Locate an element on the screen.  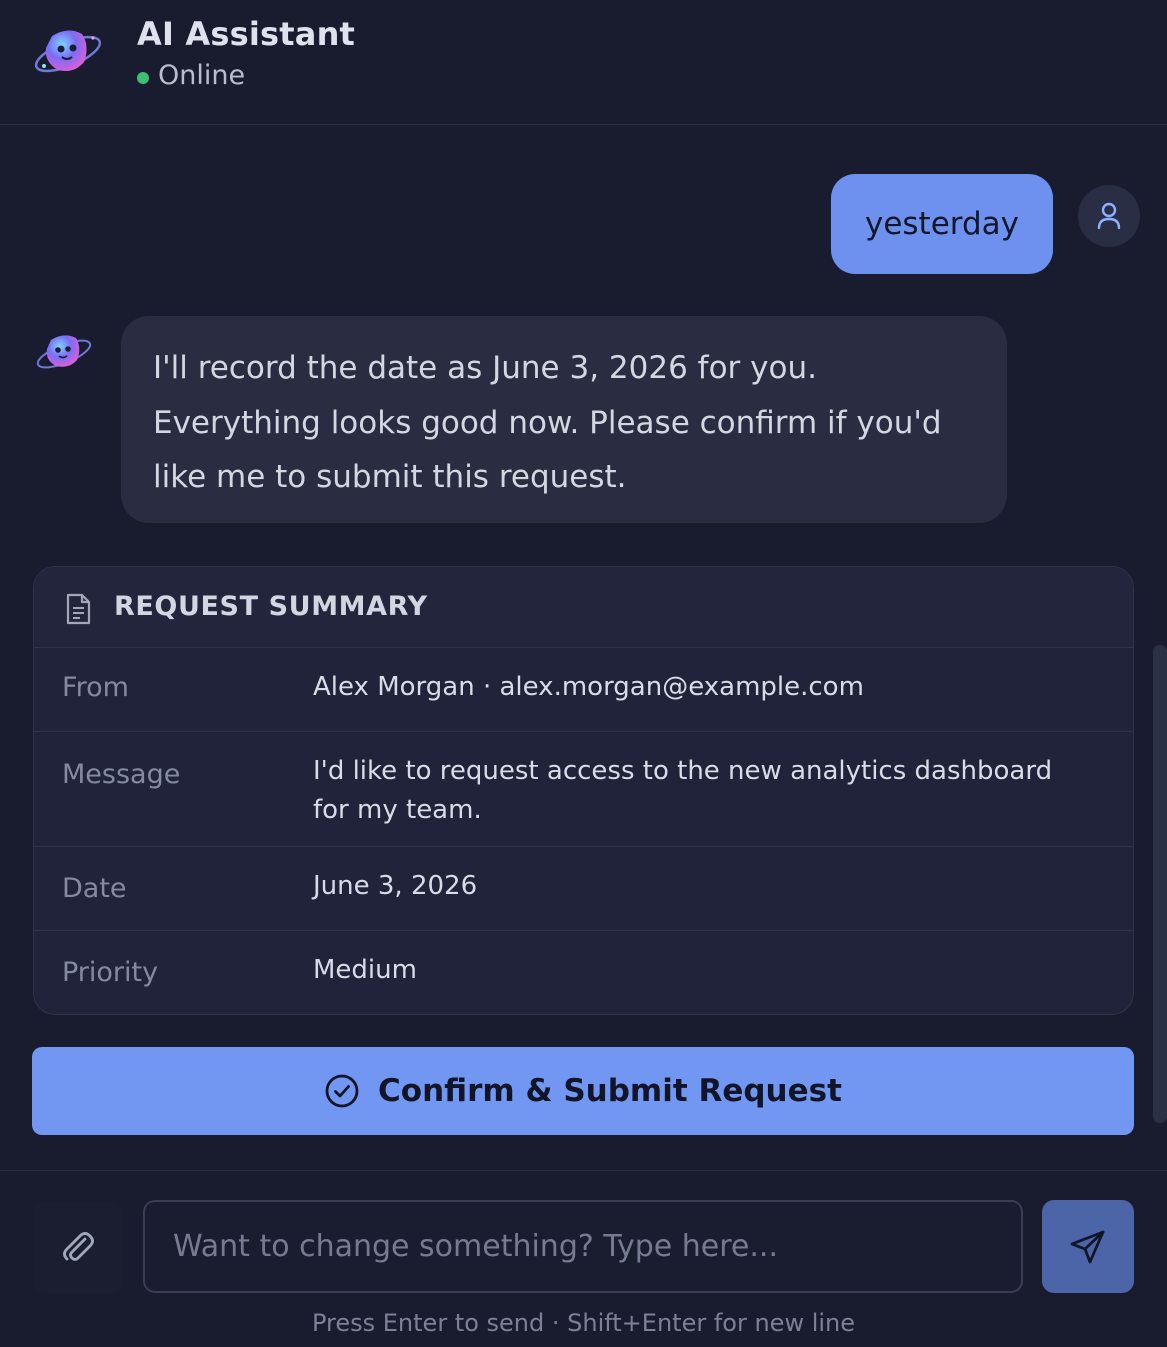
paperclip-icon is located at coordinates (78, 1246).